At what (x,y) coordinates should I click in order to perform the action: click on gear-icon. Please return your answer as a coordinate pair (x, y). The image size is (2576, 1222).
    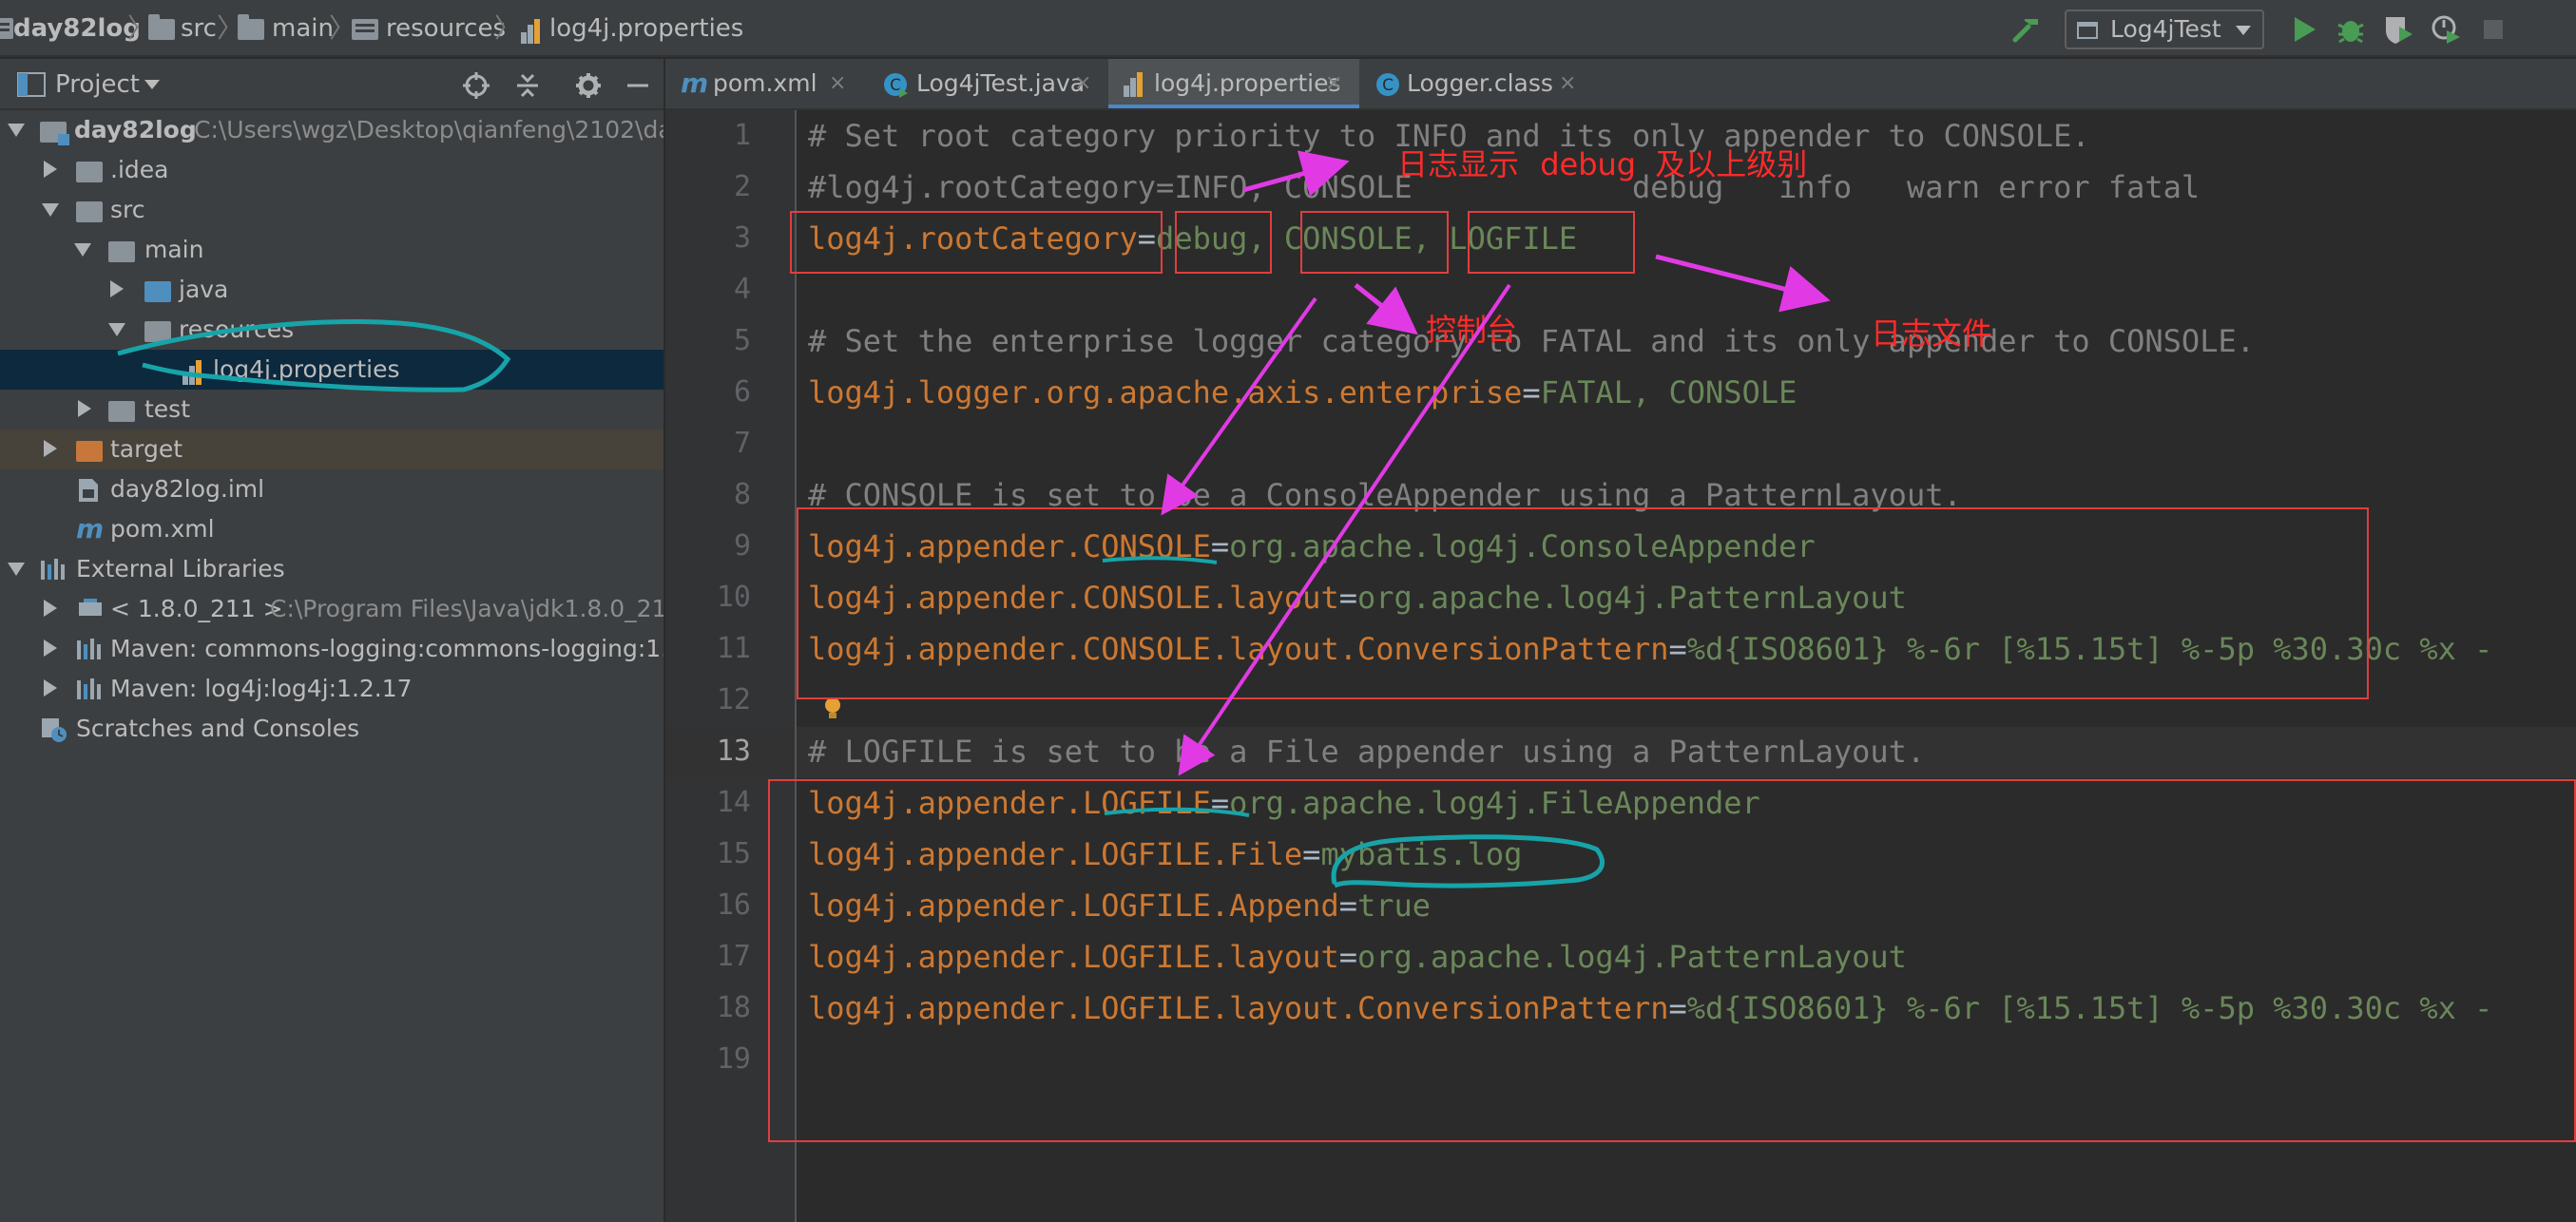
    Looking at the image, I should click on (588, 86).